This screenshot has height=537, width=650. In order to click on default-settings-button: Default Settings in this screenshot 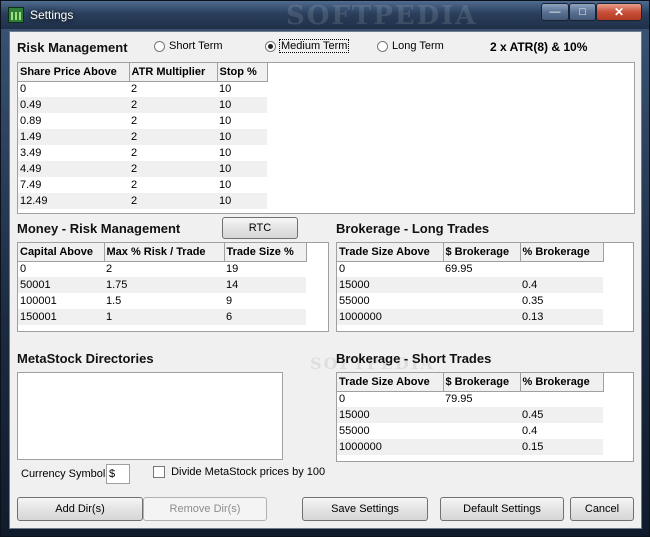, I will do `click(502, 509)`.